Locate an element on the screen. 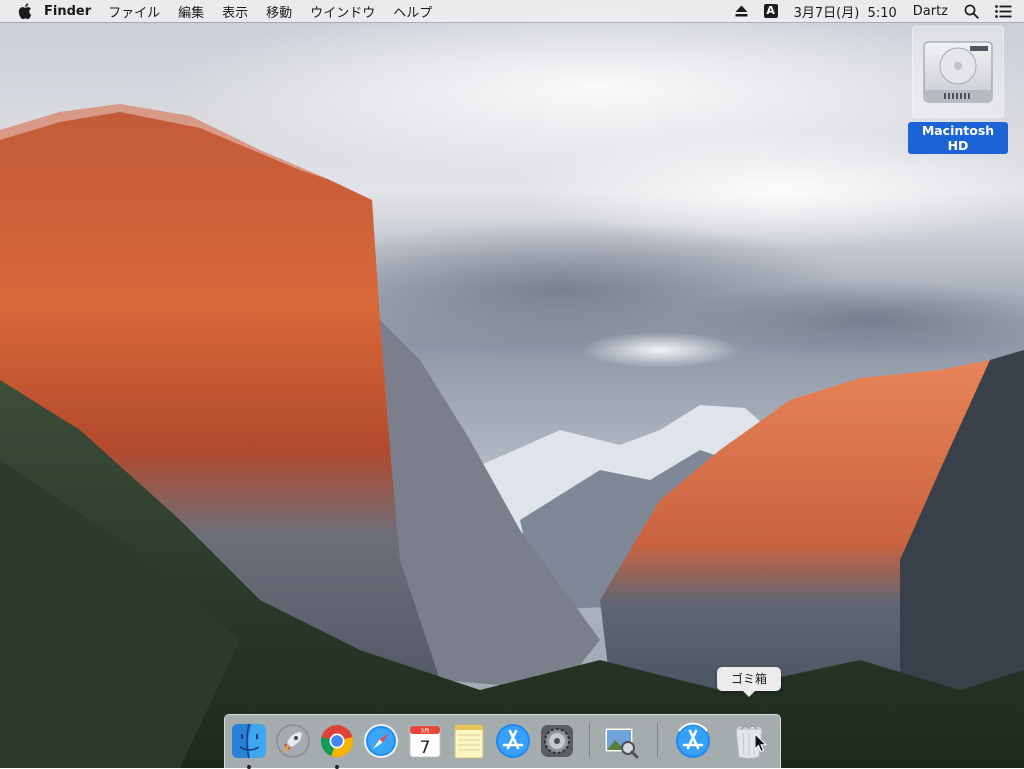 Image resolution: width=1024 pixels, height=769 pixels. desktop-drive-macintosh-hd: Macintosh HD is located at coordinates (958, 90).